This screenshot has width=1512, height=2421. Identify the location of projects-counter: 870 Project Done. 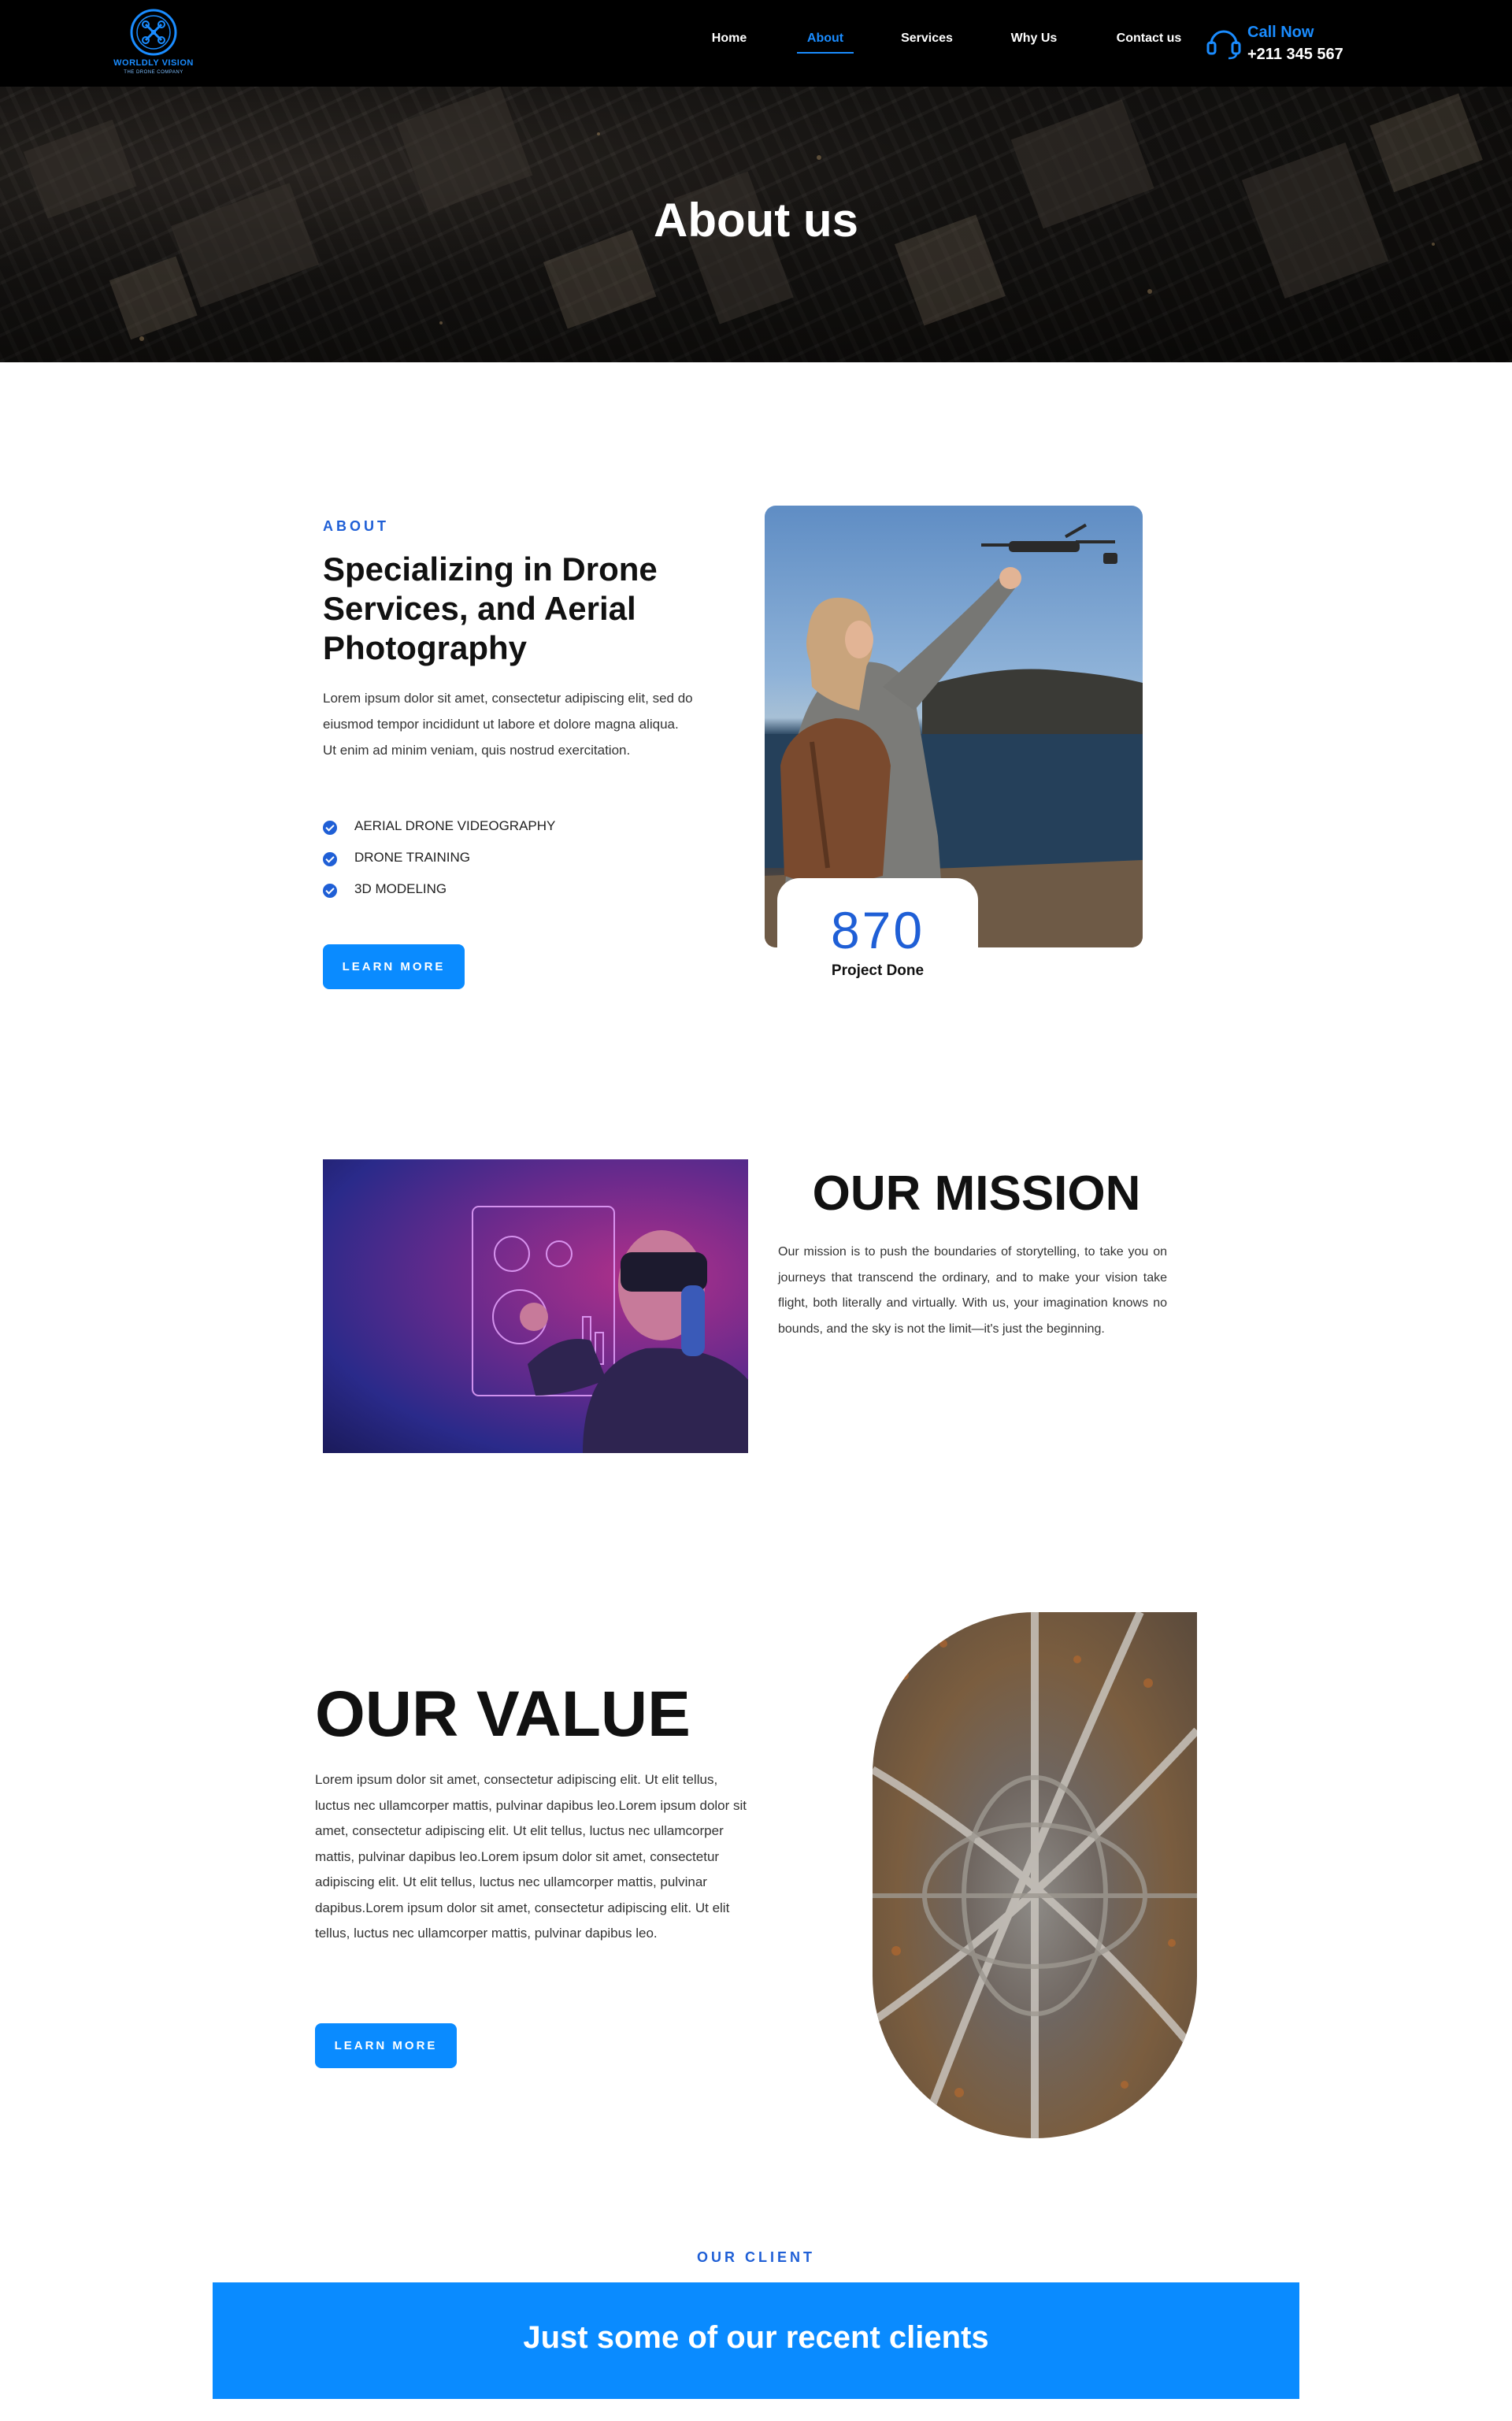
(877, 937).